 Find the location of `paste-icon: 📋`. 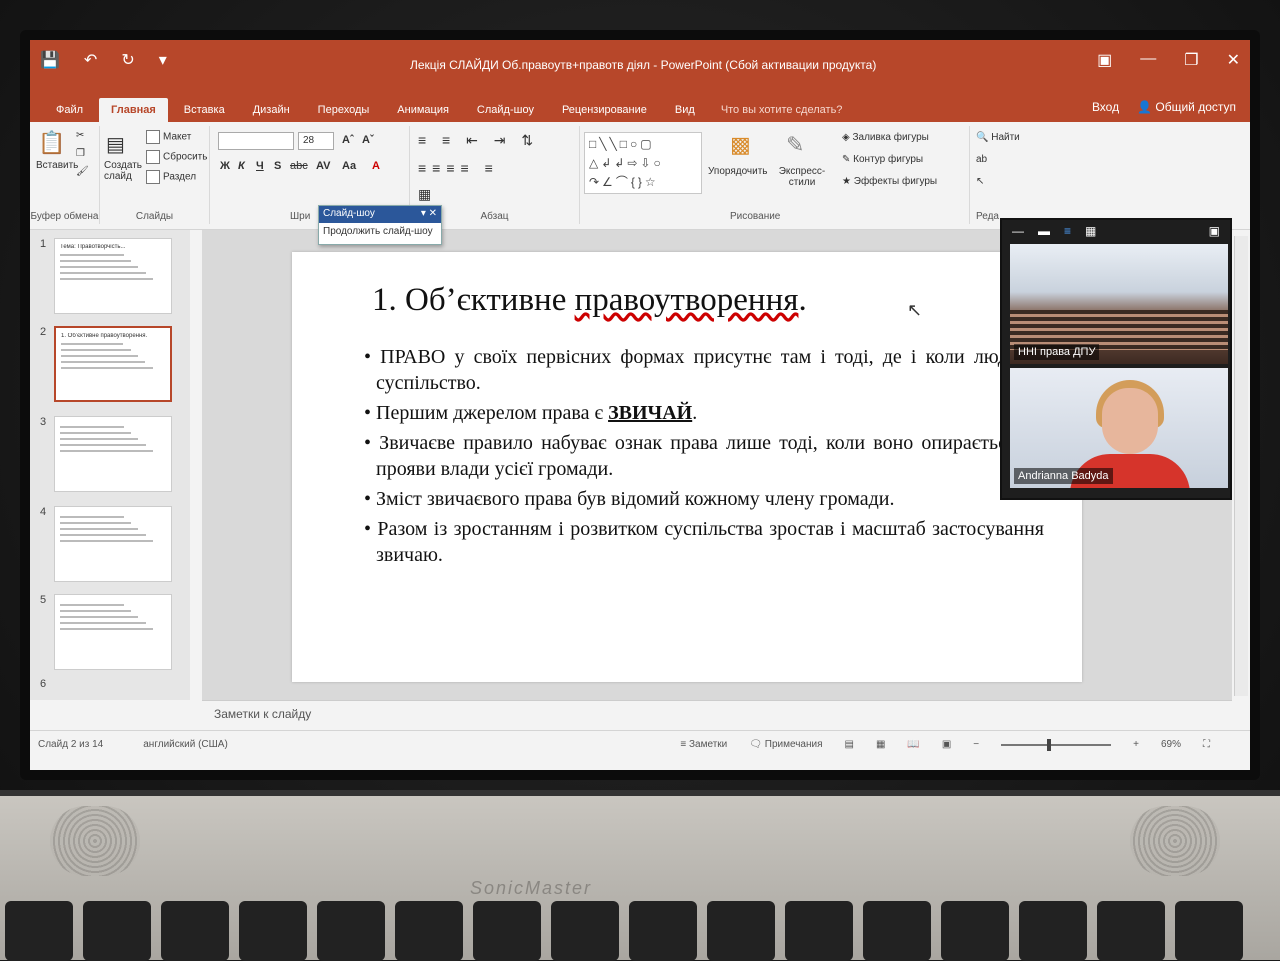

paste-icon: 📋 is located at coordinates (51, 143).